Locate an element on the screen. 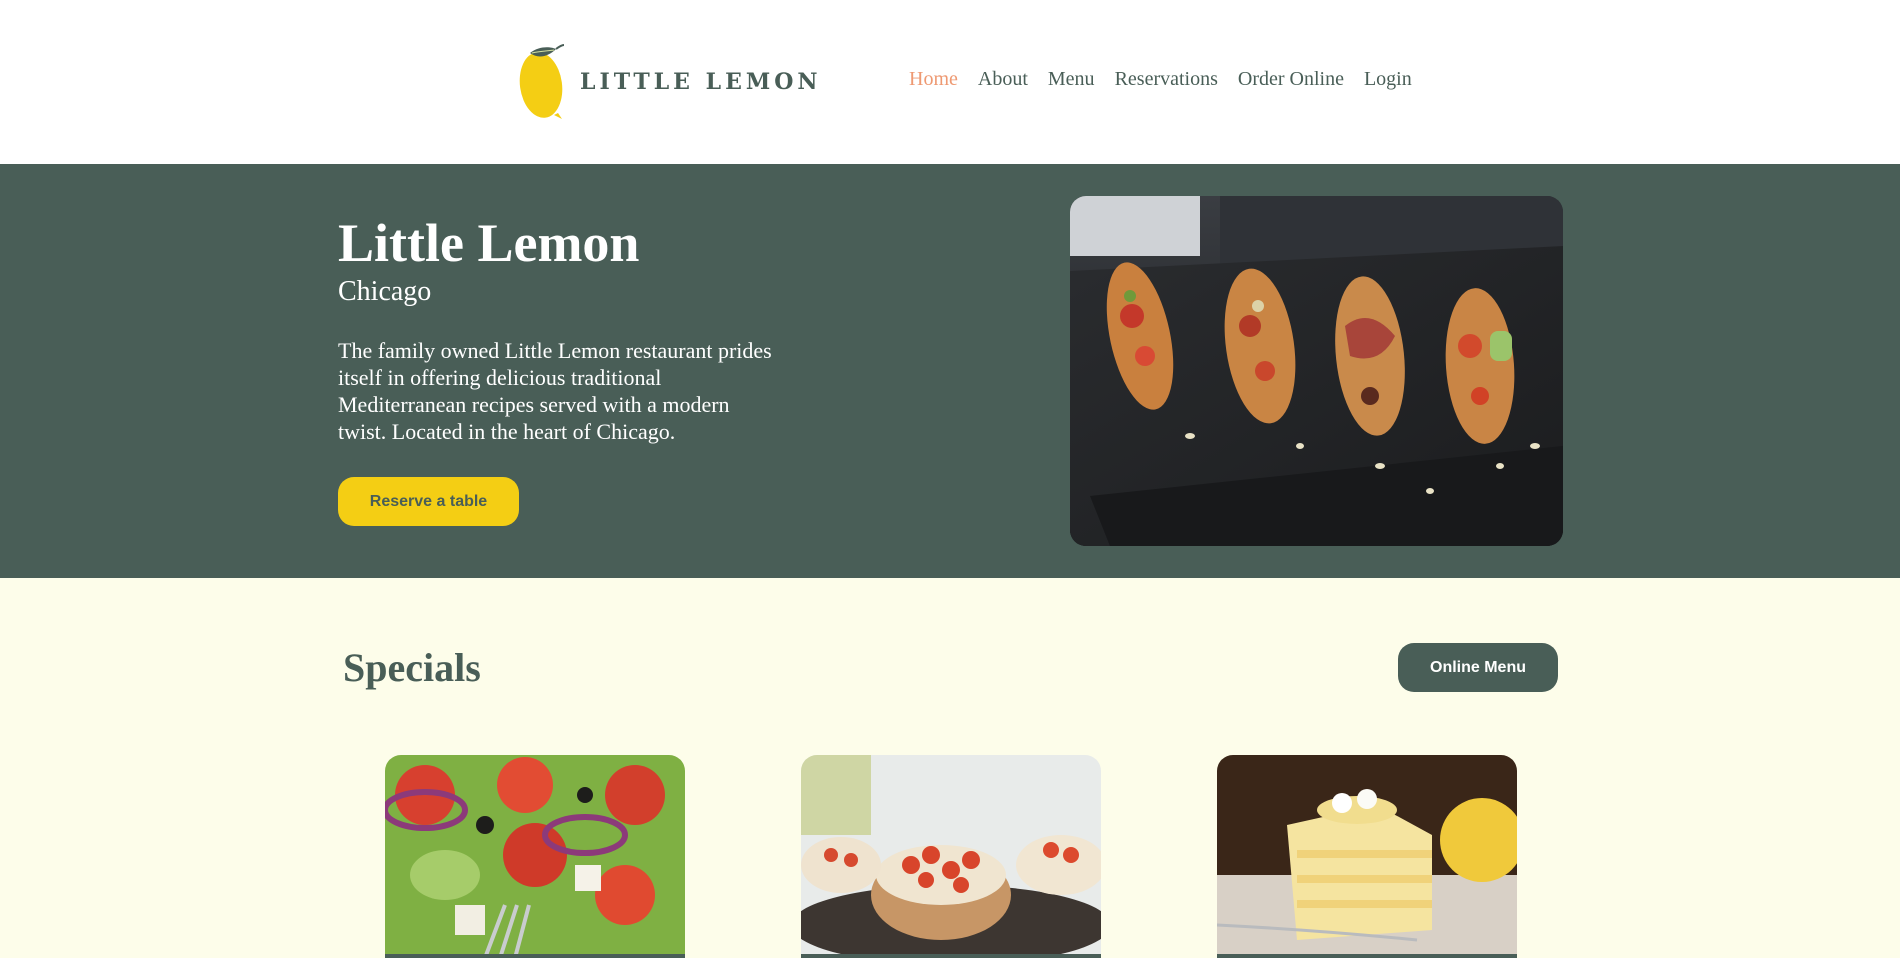 This screenshot has height=958, width=1900. greek-salad-image is located at coordinates (535, 856).